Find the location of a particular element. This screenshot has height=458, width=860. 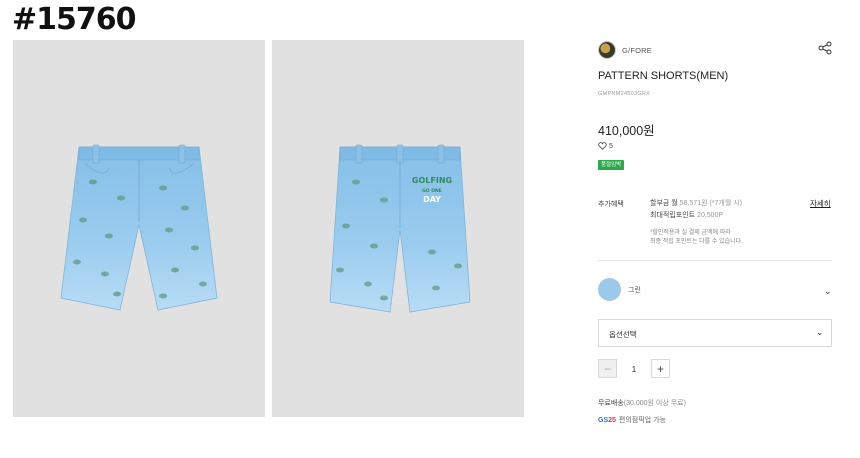

option-select-dropdown: 옵션선택 ⌄ is located at coordinates (715, 333).